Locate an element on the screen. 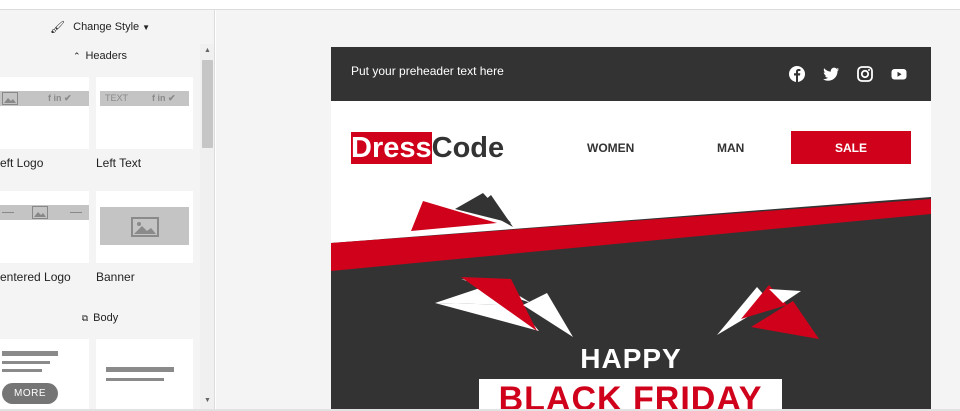 Image resolution: width=960 pixels, height=411 pixels. more-button: MORE is located at coordinates (30, 393).